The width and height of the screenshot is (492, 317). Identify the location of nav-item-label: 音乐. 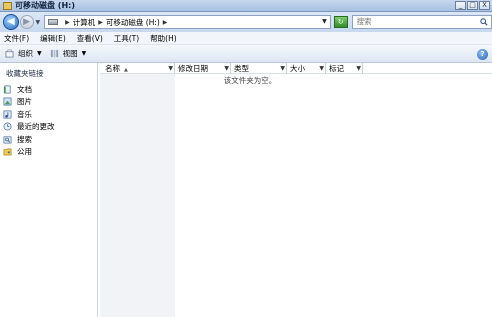
(24, 114).